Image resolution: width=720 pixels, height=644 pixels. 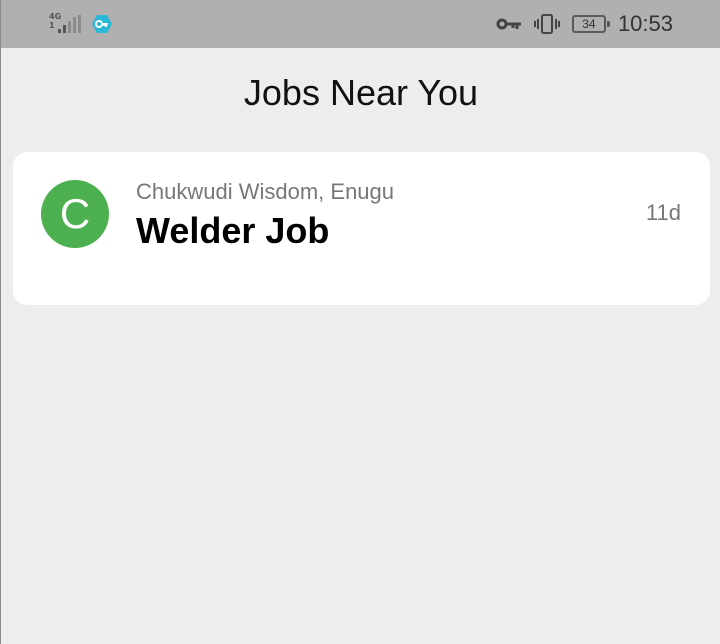 What do you see at coordinates (265, 191) in the screenshot?
I see `job-poster-location: Chukwudi Wisdom, Enugu` at bounding box center [265, 191].